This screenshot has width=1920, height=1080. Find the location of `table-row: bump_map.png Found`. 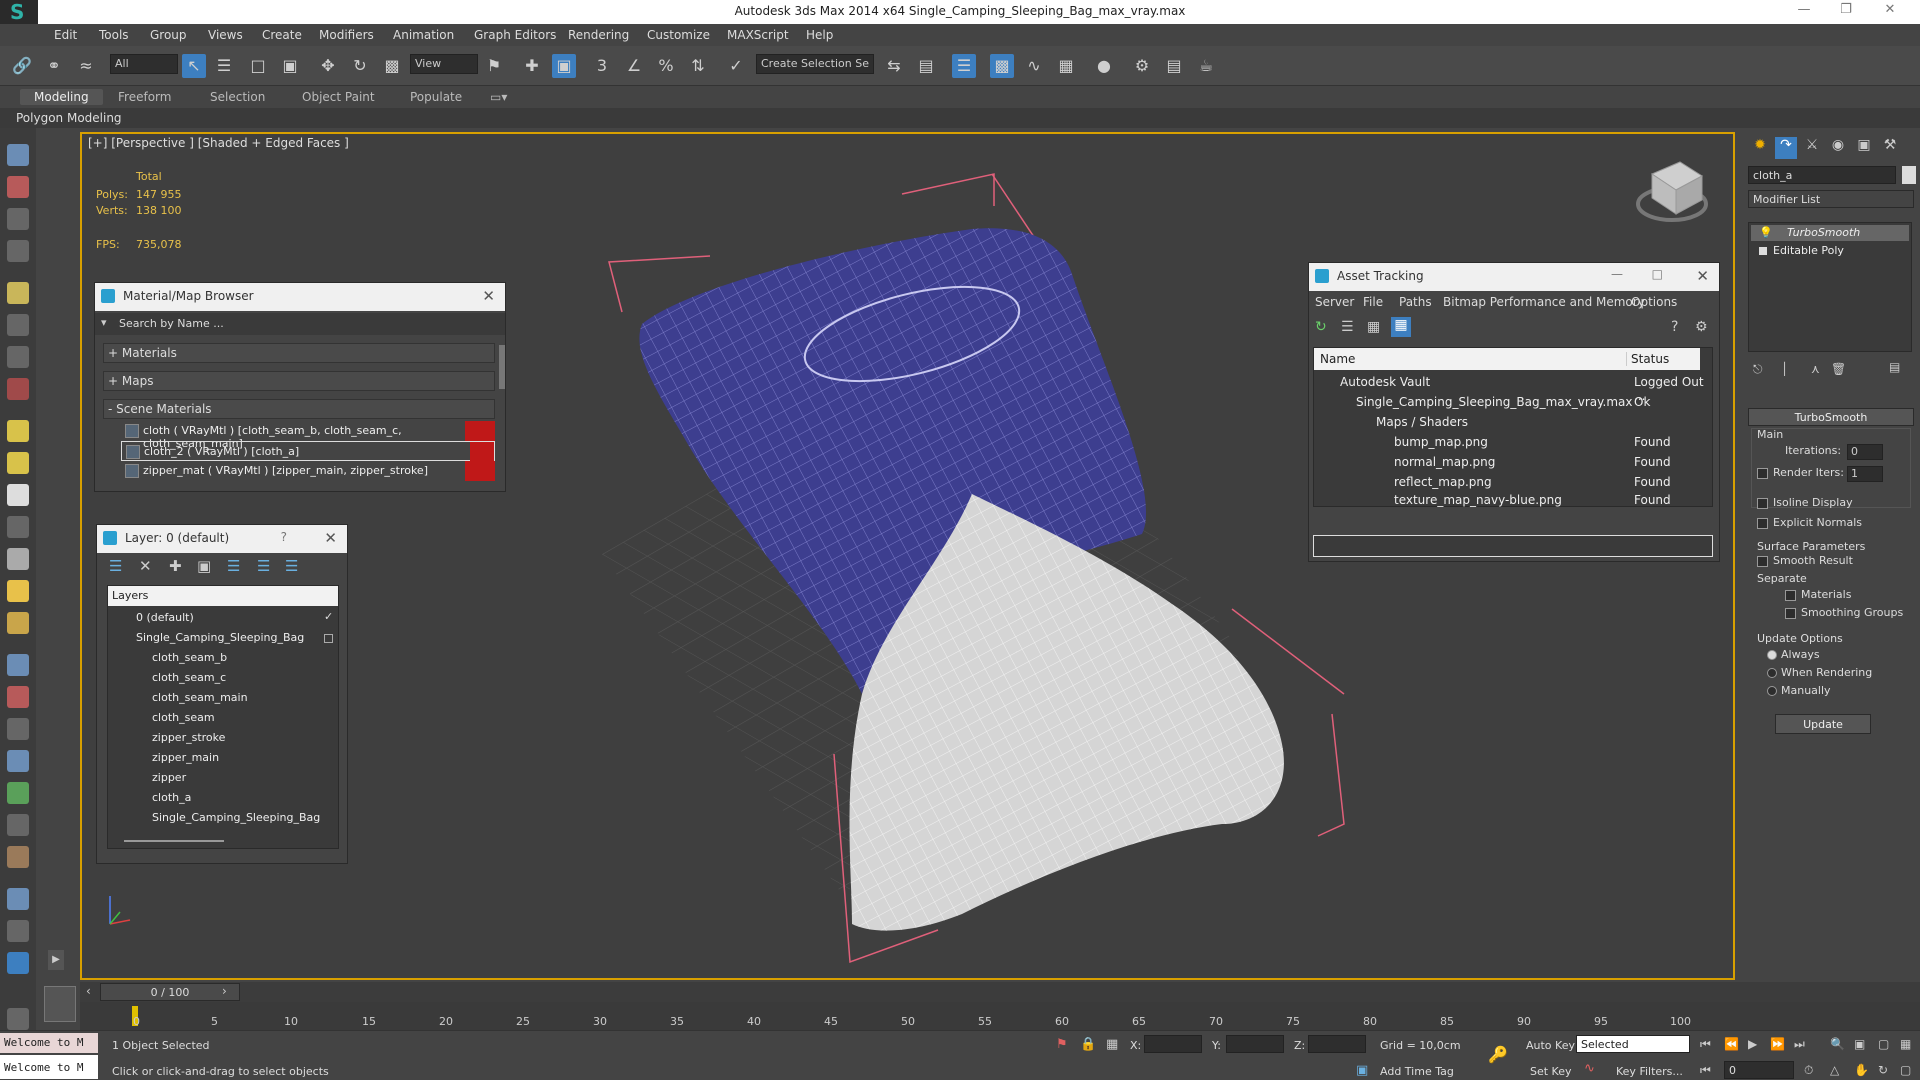

table-row: bump_map.png Found is located at coordinates (1511, 442).